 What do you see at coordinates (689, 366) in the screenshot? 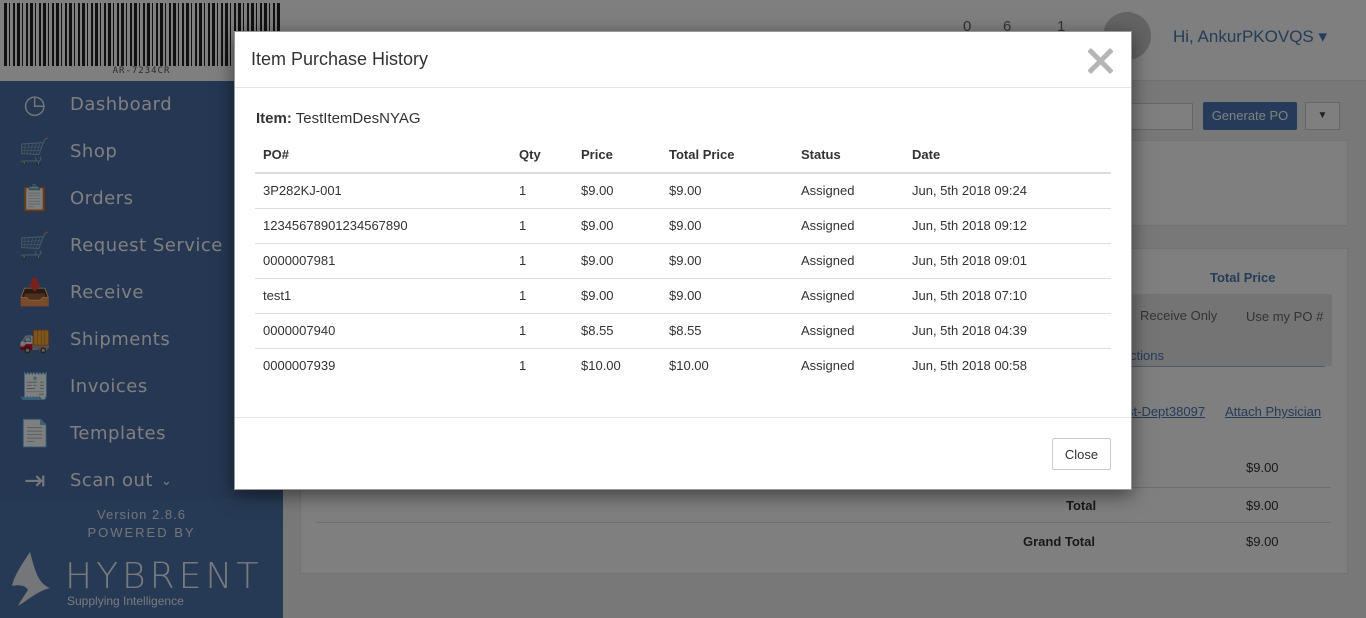
I see `cell-total-price: $10.00` at bounding box center [689, 366].